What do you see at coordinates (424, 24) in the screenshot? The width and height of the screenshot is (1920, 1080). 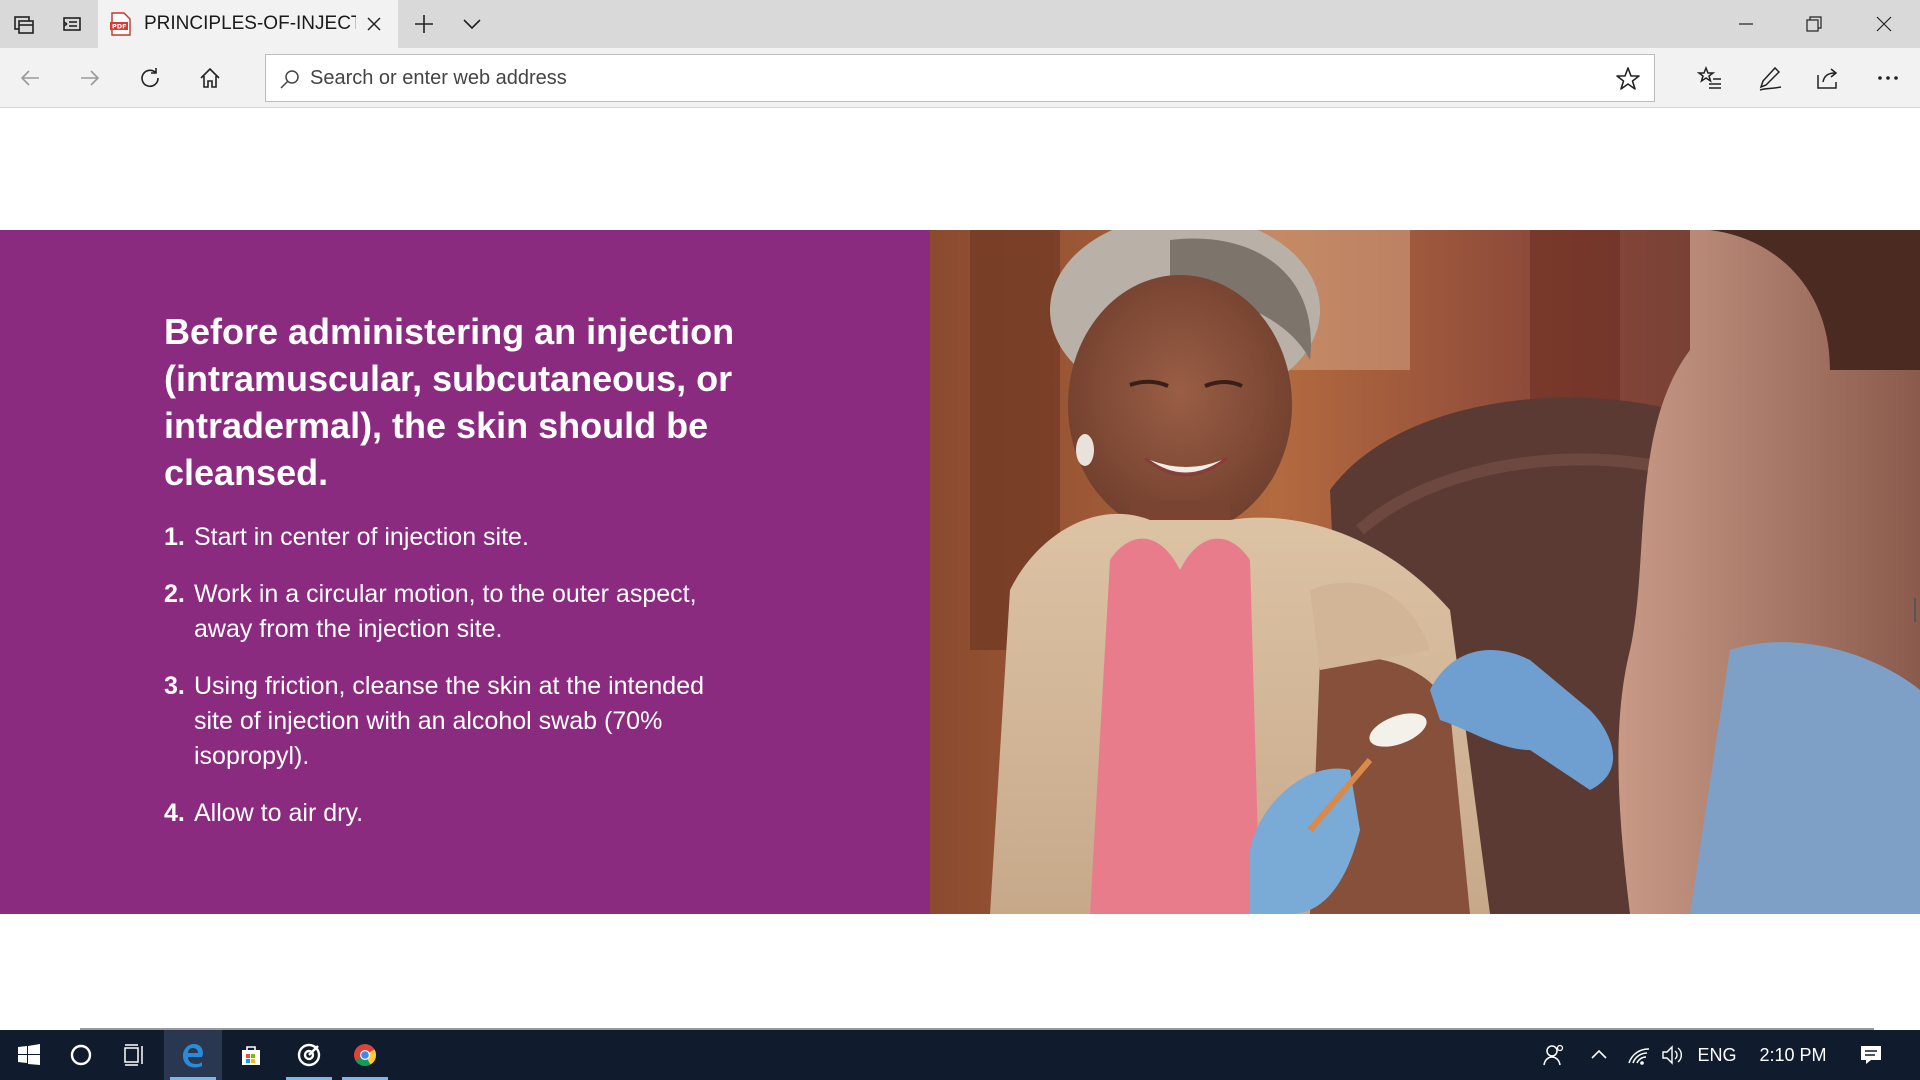 I see `new-tab-icon` at bounding box center [424, 24].